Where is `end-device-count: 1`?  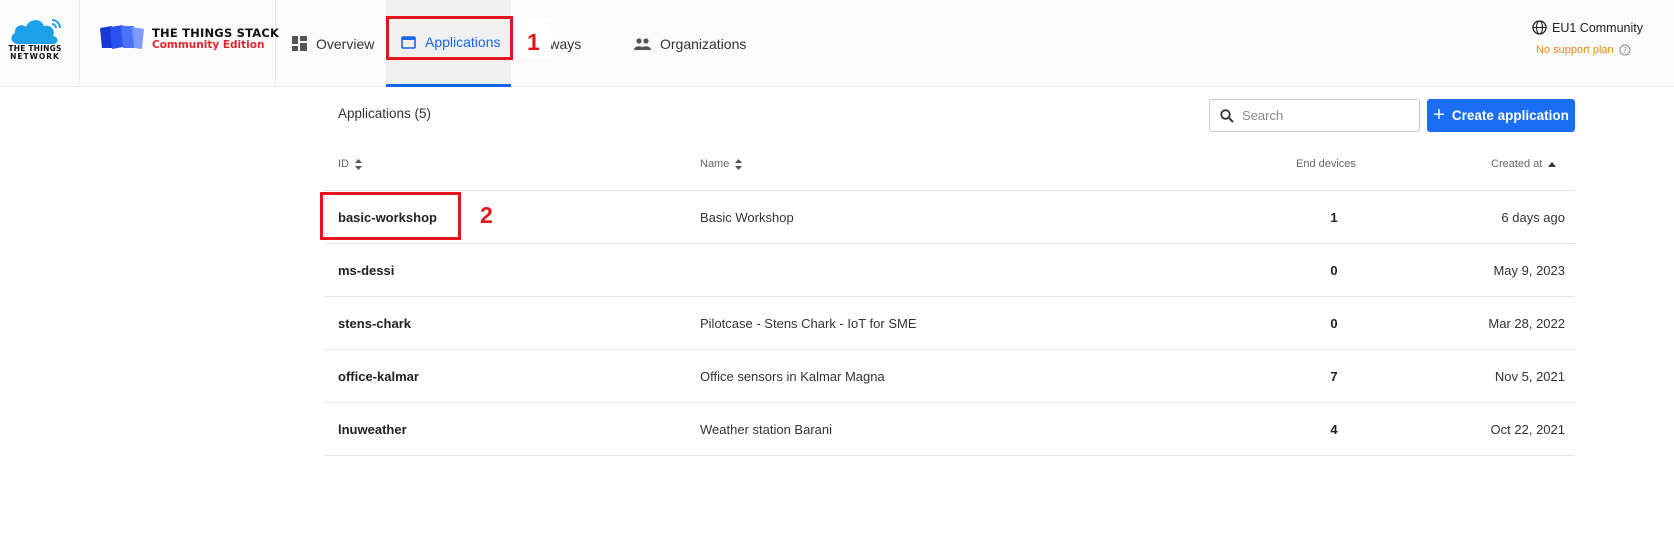
end-device-count: 1 is located at coordinates (1334, 217).